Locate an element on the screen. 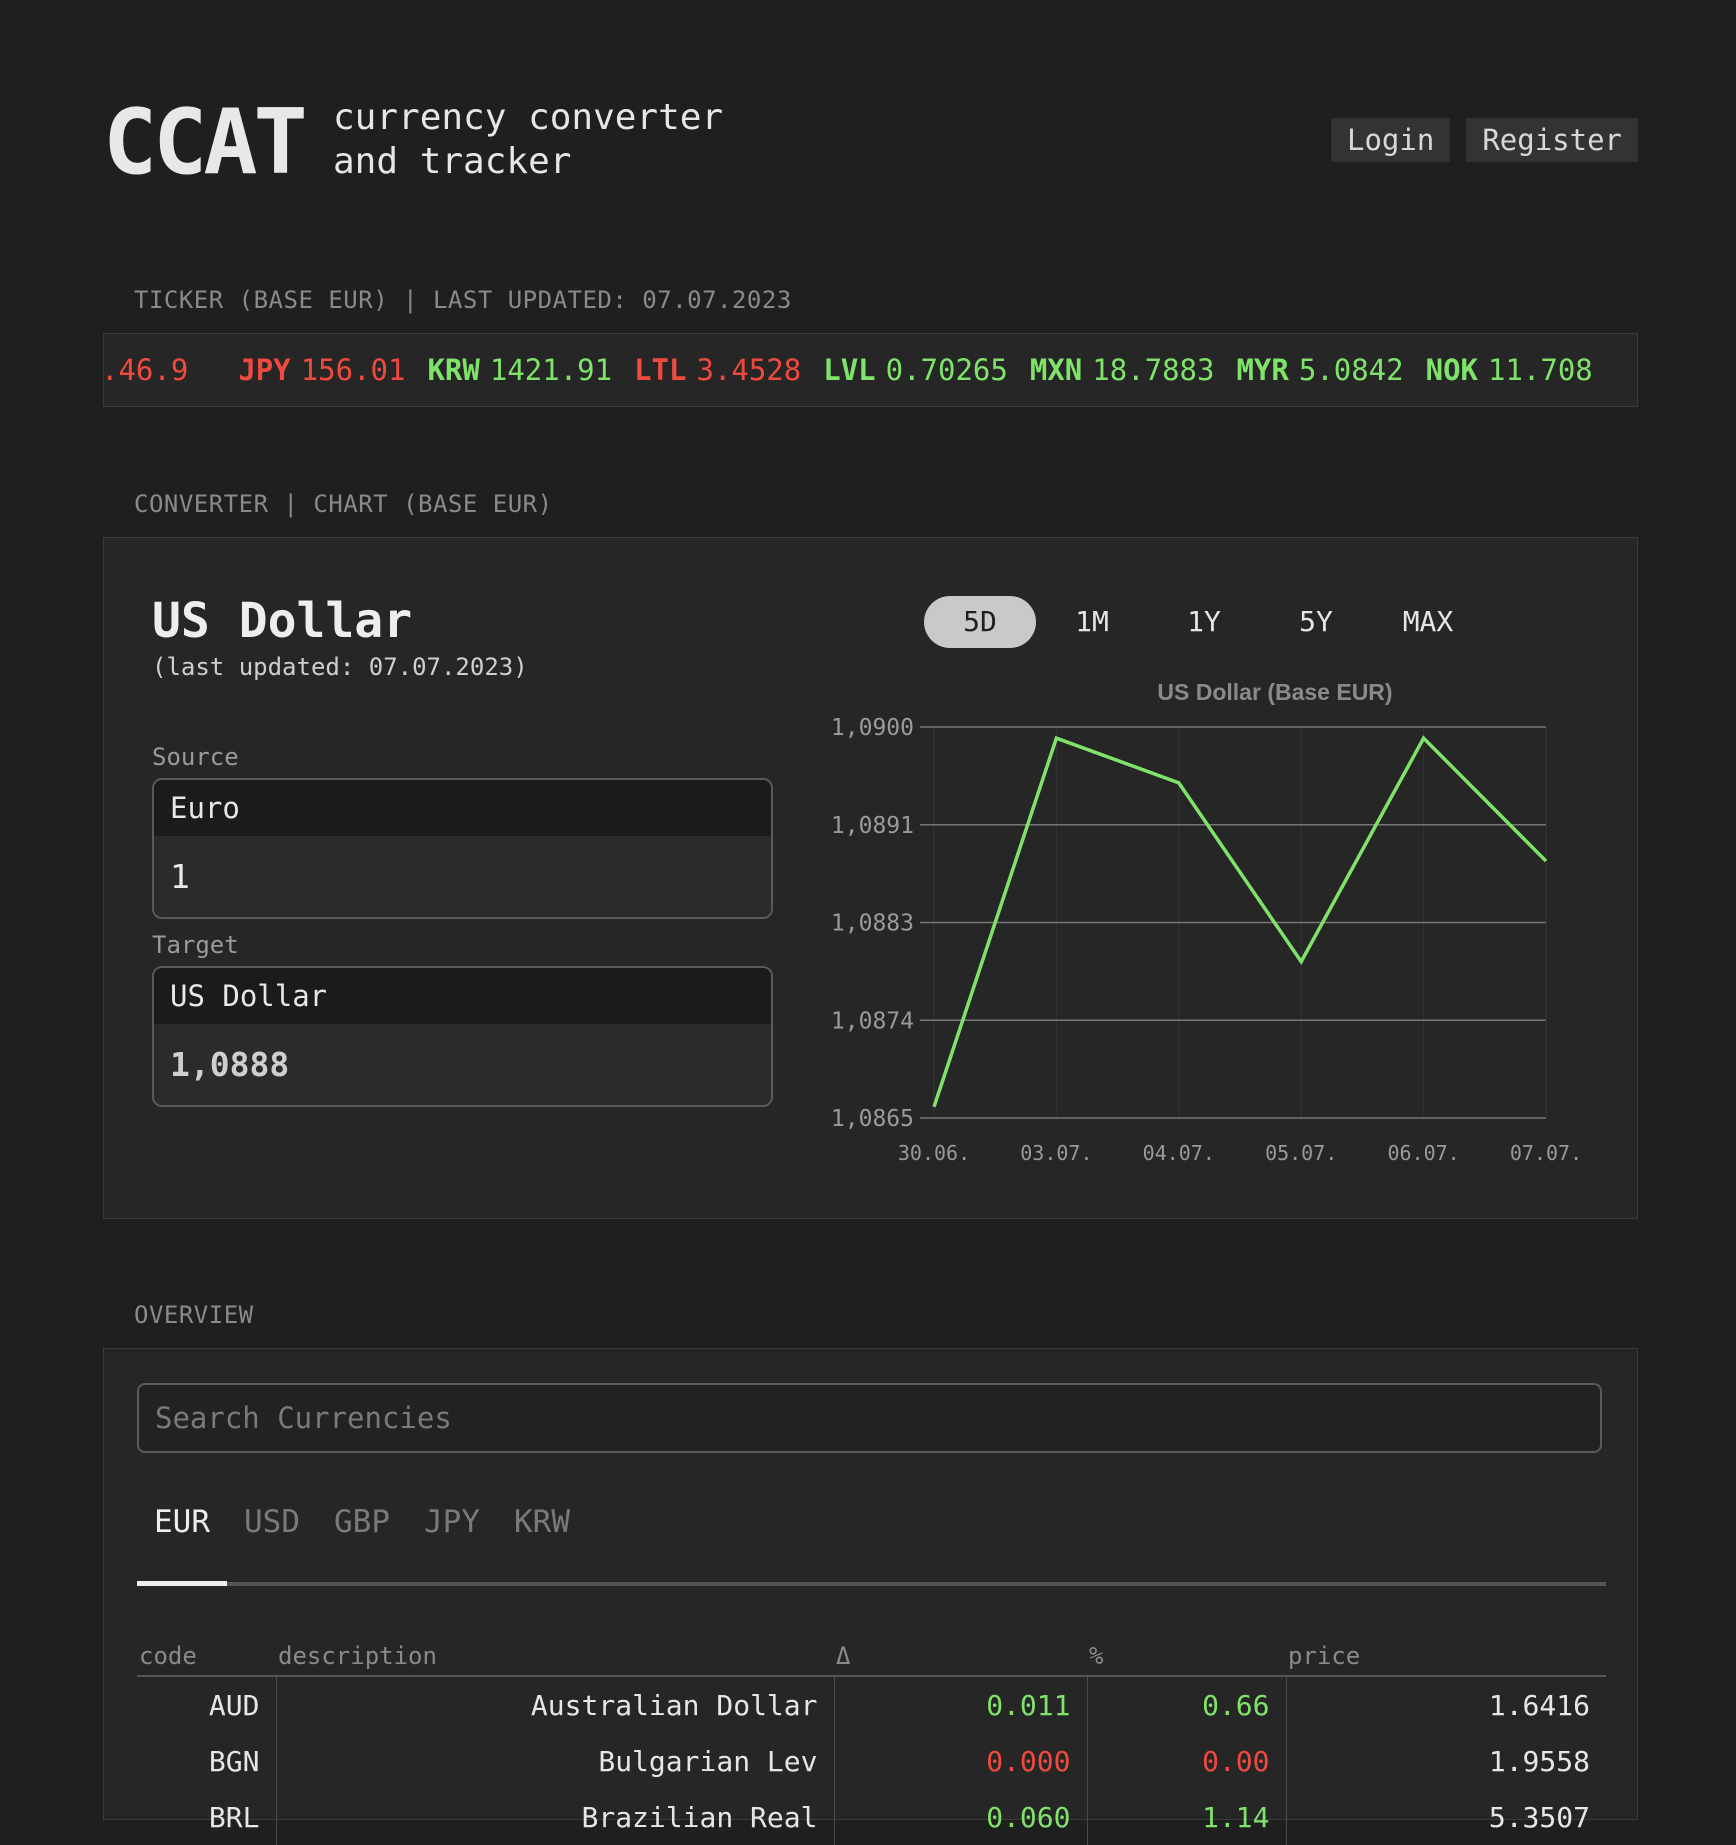 The width and height of the screenshot is (1736, 1845). x-tick-label: 06.07. is located at coordinates (1423, 1153).